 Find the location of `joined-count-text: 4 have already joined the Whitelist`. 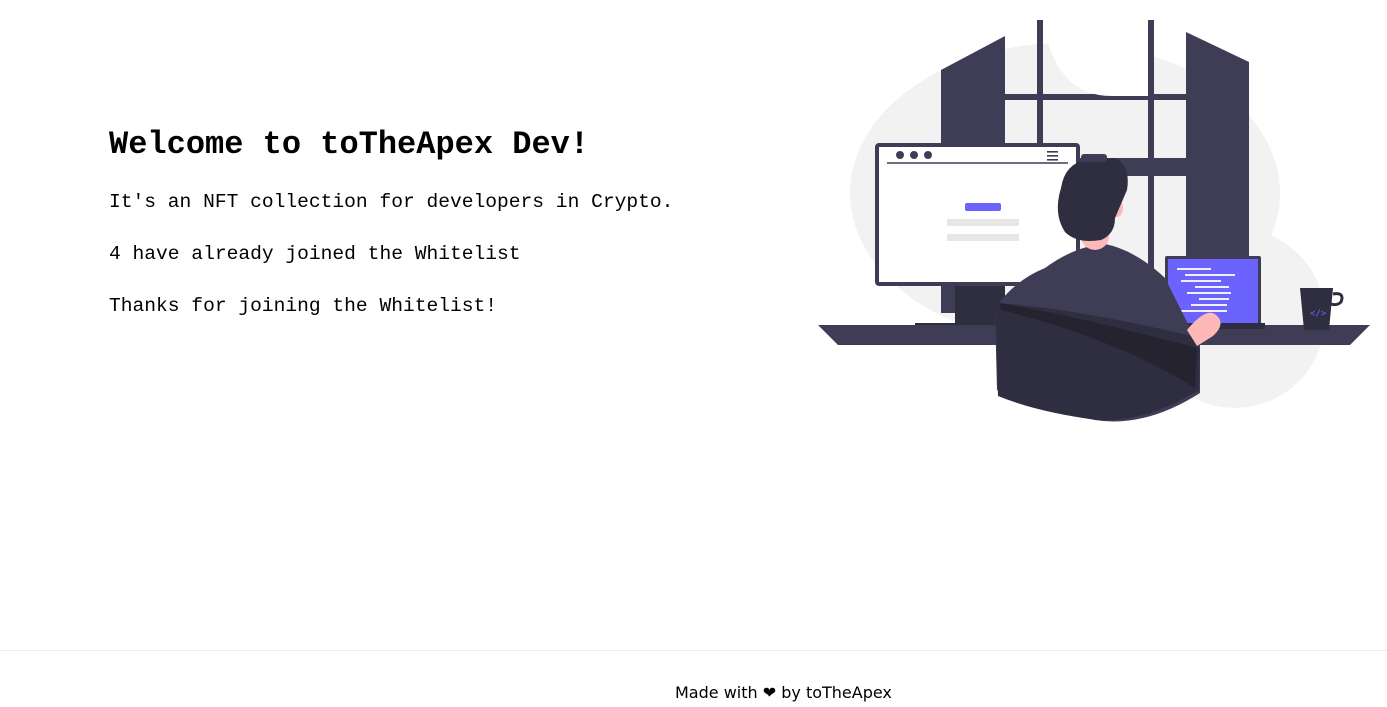

joined-count-text: 4 have already joined the Whitelist is located at coordinates (315, 254).